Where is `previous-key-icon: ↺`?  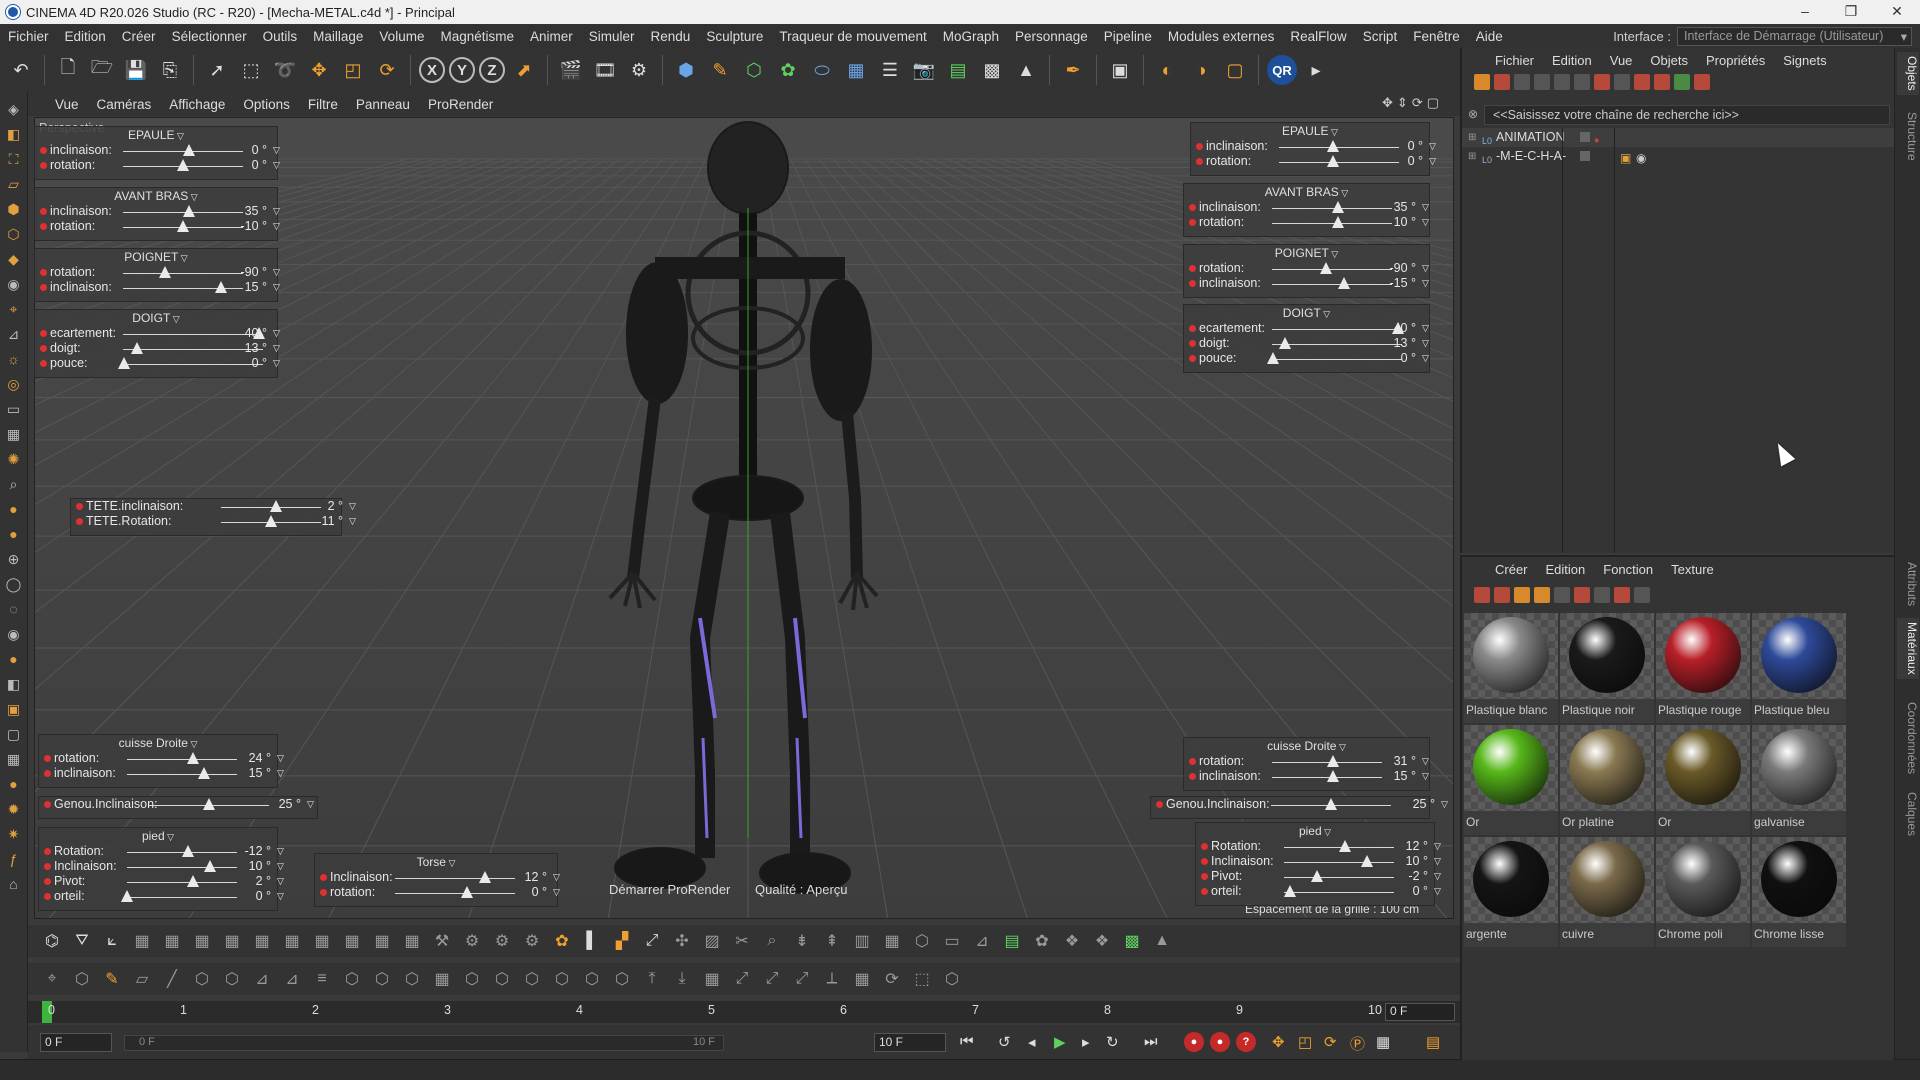 previous-key-icon: ↺ is located at coordinates (1004, 1042).